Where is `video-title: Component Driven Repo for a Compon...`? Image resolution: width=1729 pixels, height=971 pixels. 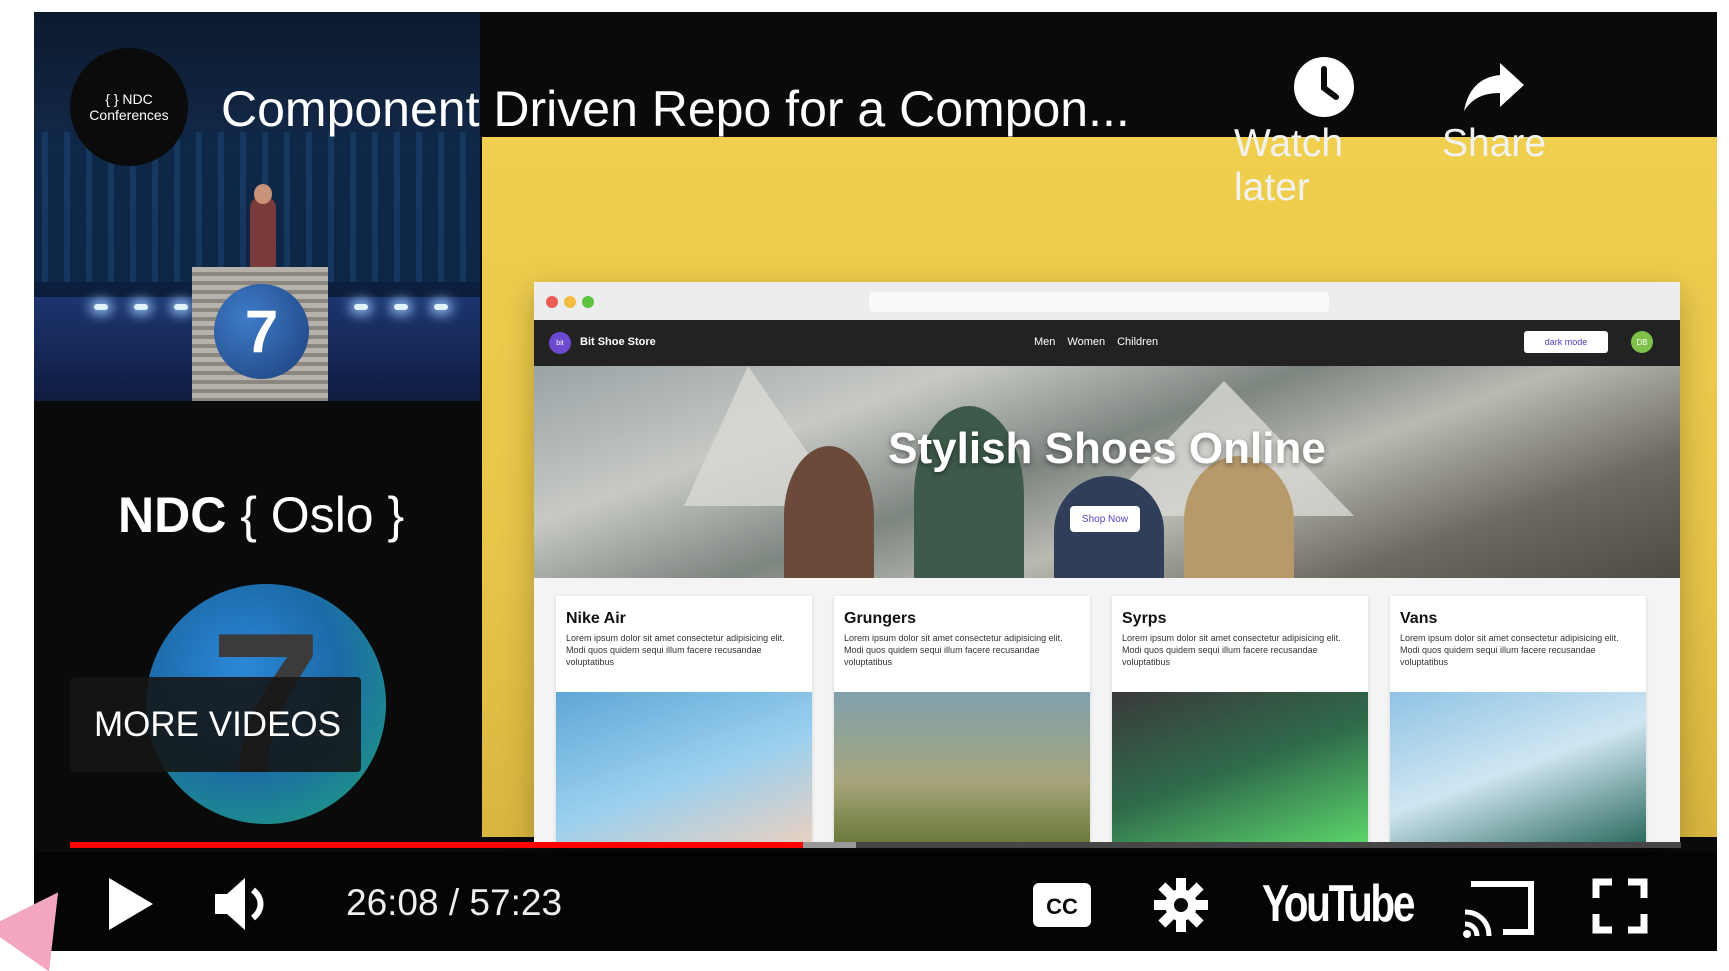 video-title: Component Driven Repo for a Compon... is located at coordinates (675, 109).